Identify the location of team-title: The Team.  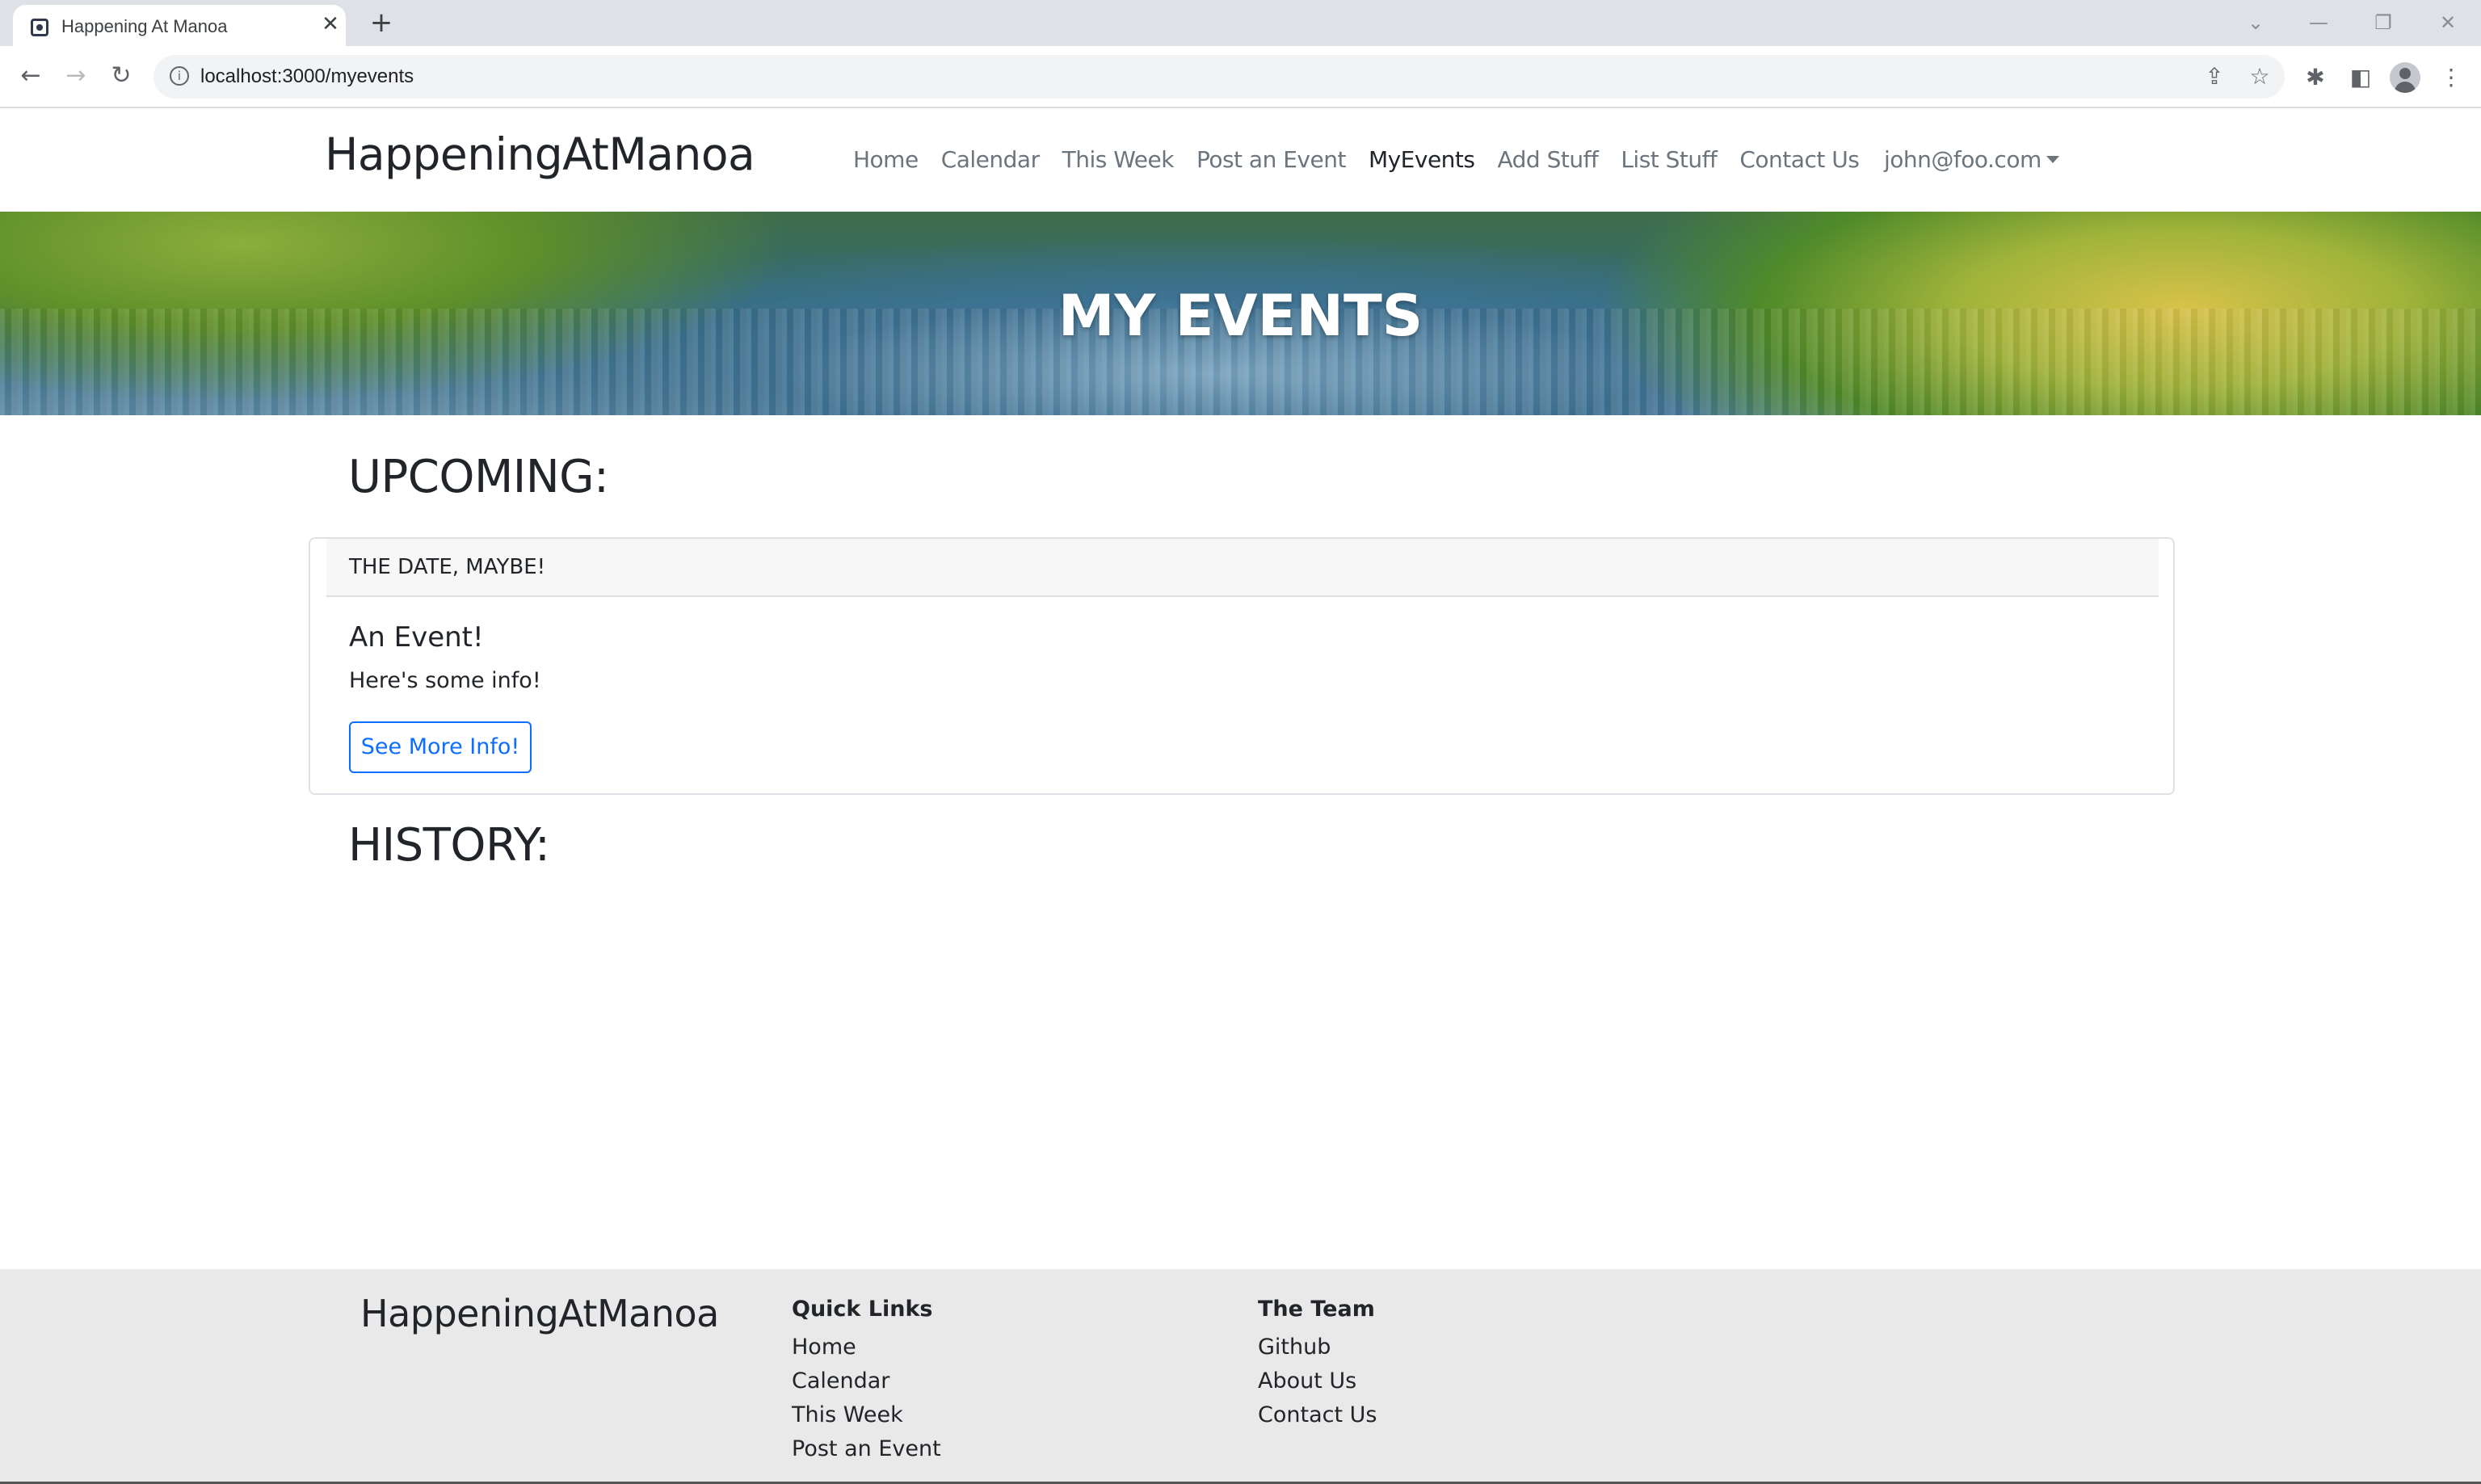
(1316, 1309).